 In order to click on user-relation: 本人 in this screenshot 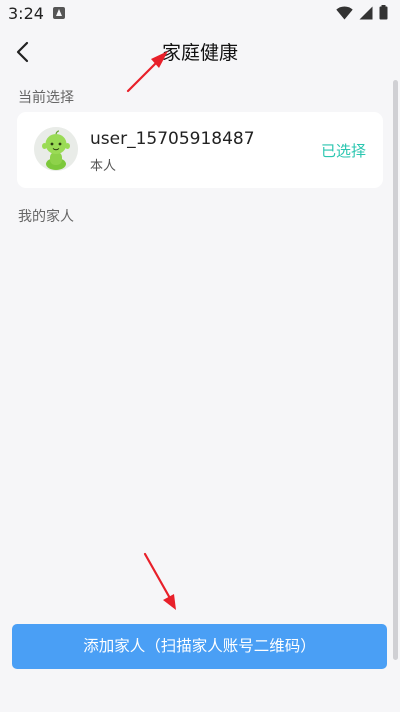, I will do `click(103, 166)`.